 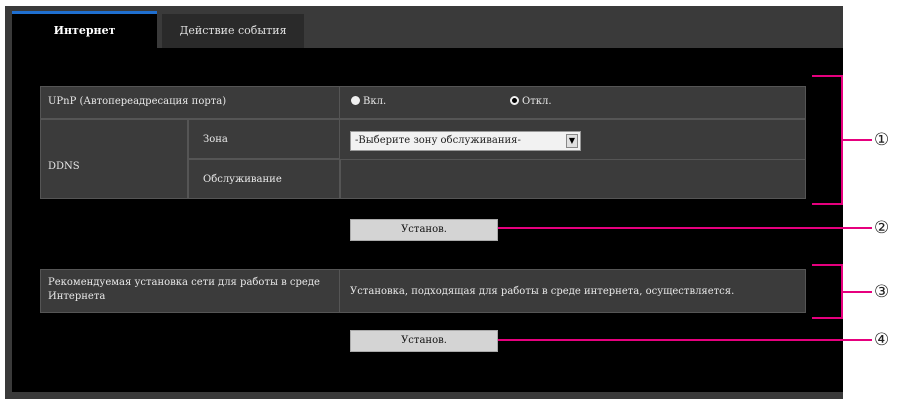 I want to click on callout-4: ④, so click(x=882, y=340).